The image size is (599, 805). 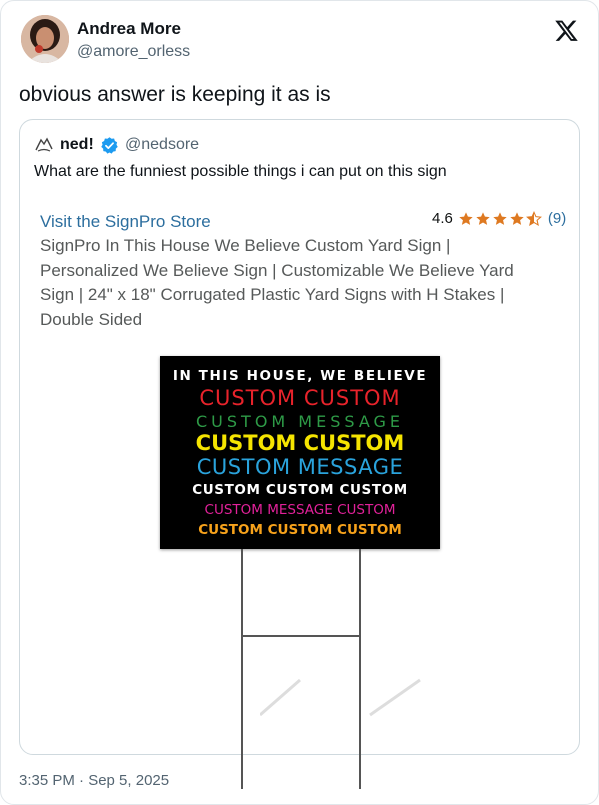 I want to click on author-avatar, so click(x=45, y=39).